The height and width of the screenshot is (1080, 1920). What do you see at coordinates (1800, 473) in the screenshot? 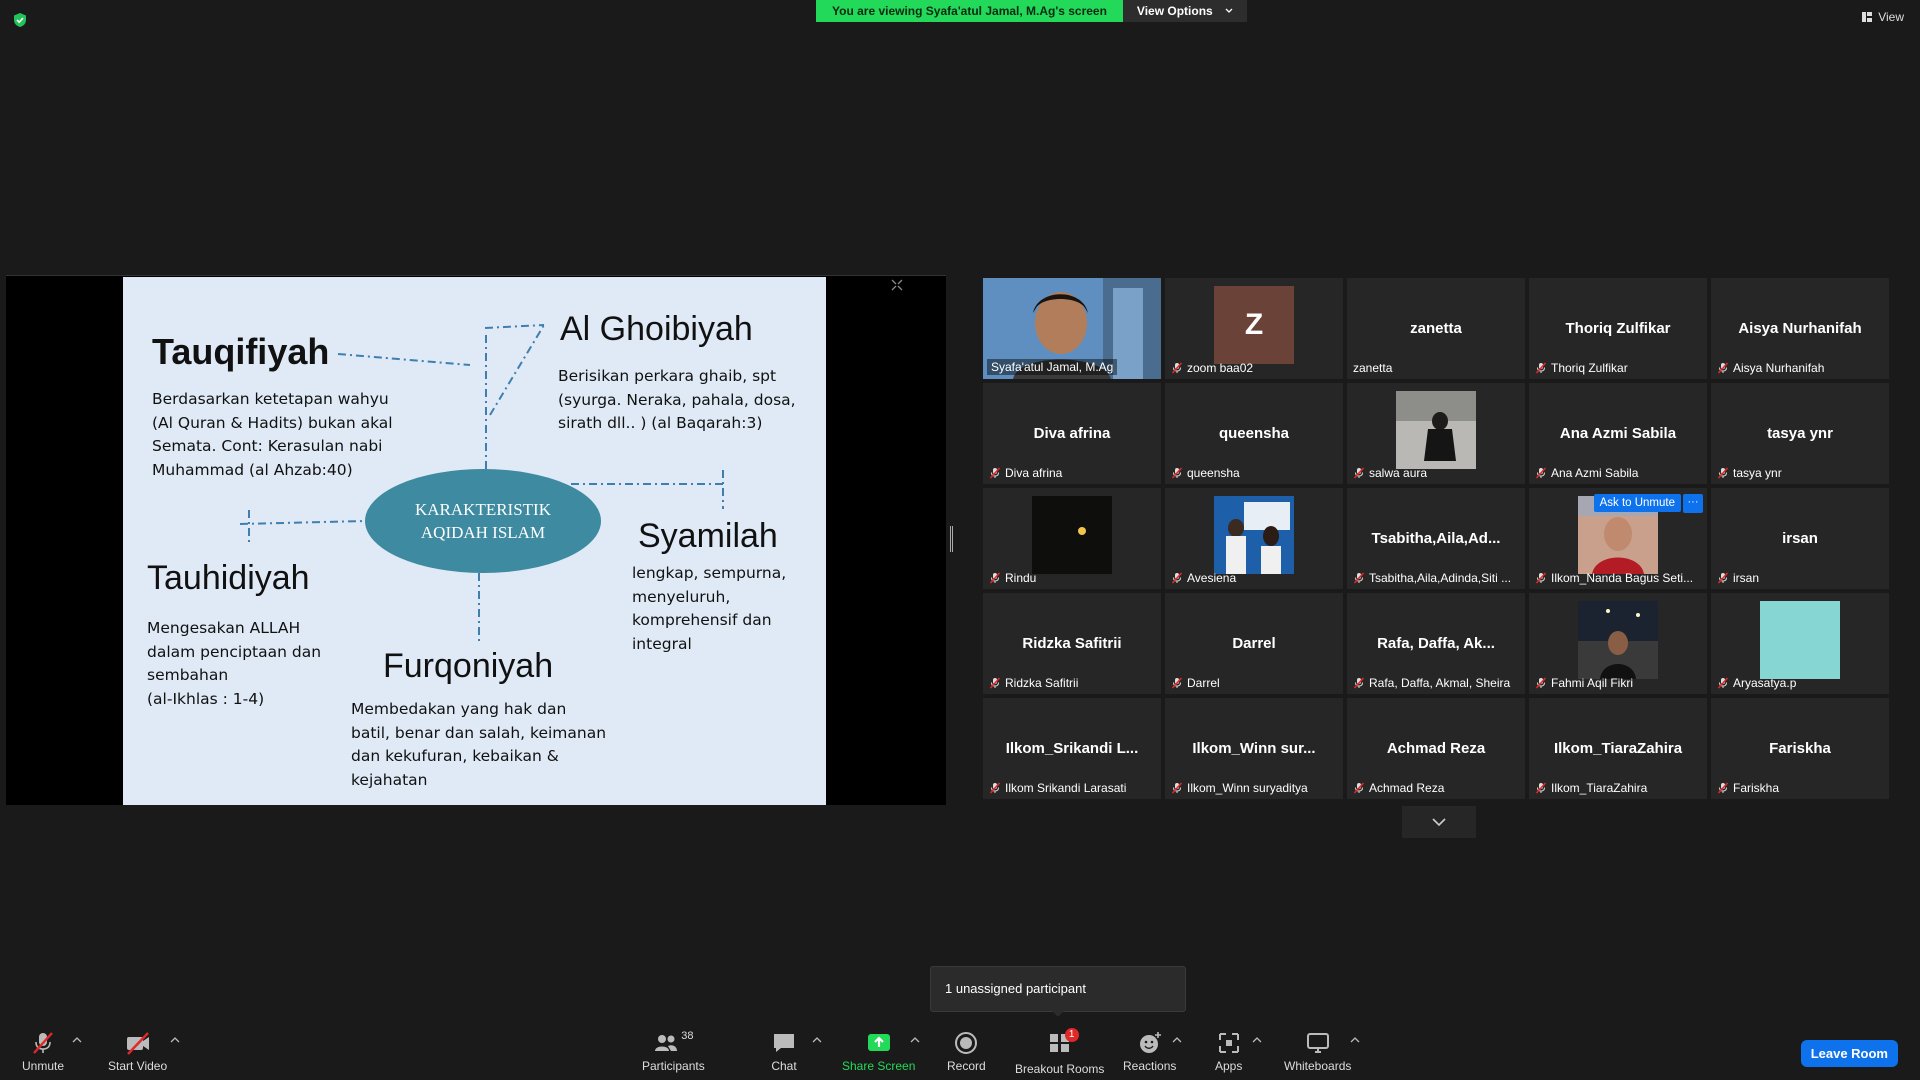
I see `participant-label: tasya ynr` at bounding box center [1800, 473].